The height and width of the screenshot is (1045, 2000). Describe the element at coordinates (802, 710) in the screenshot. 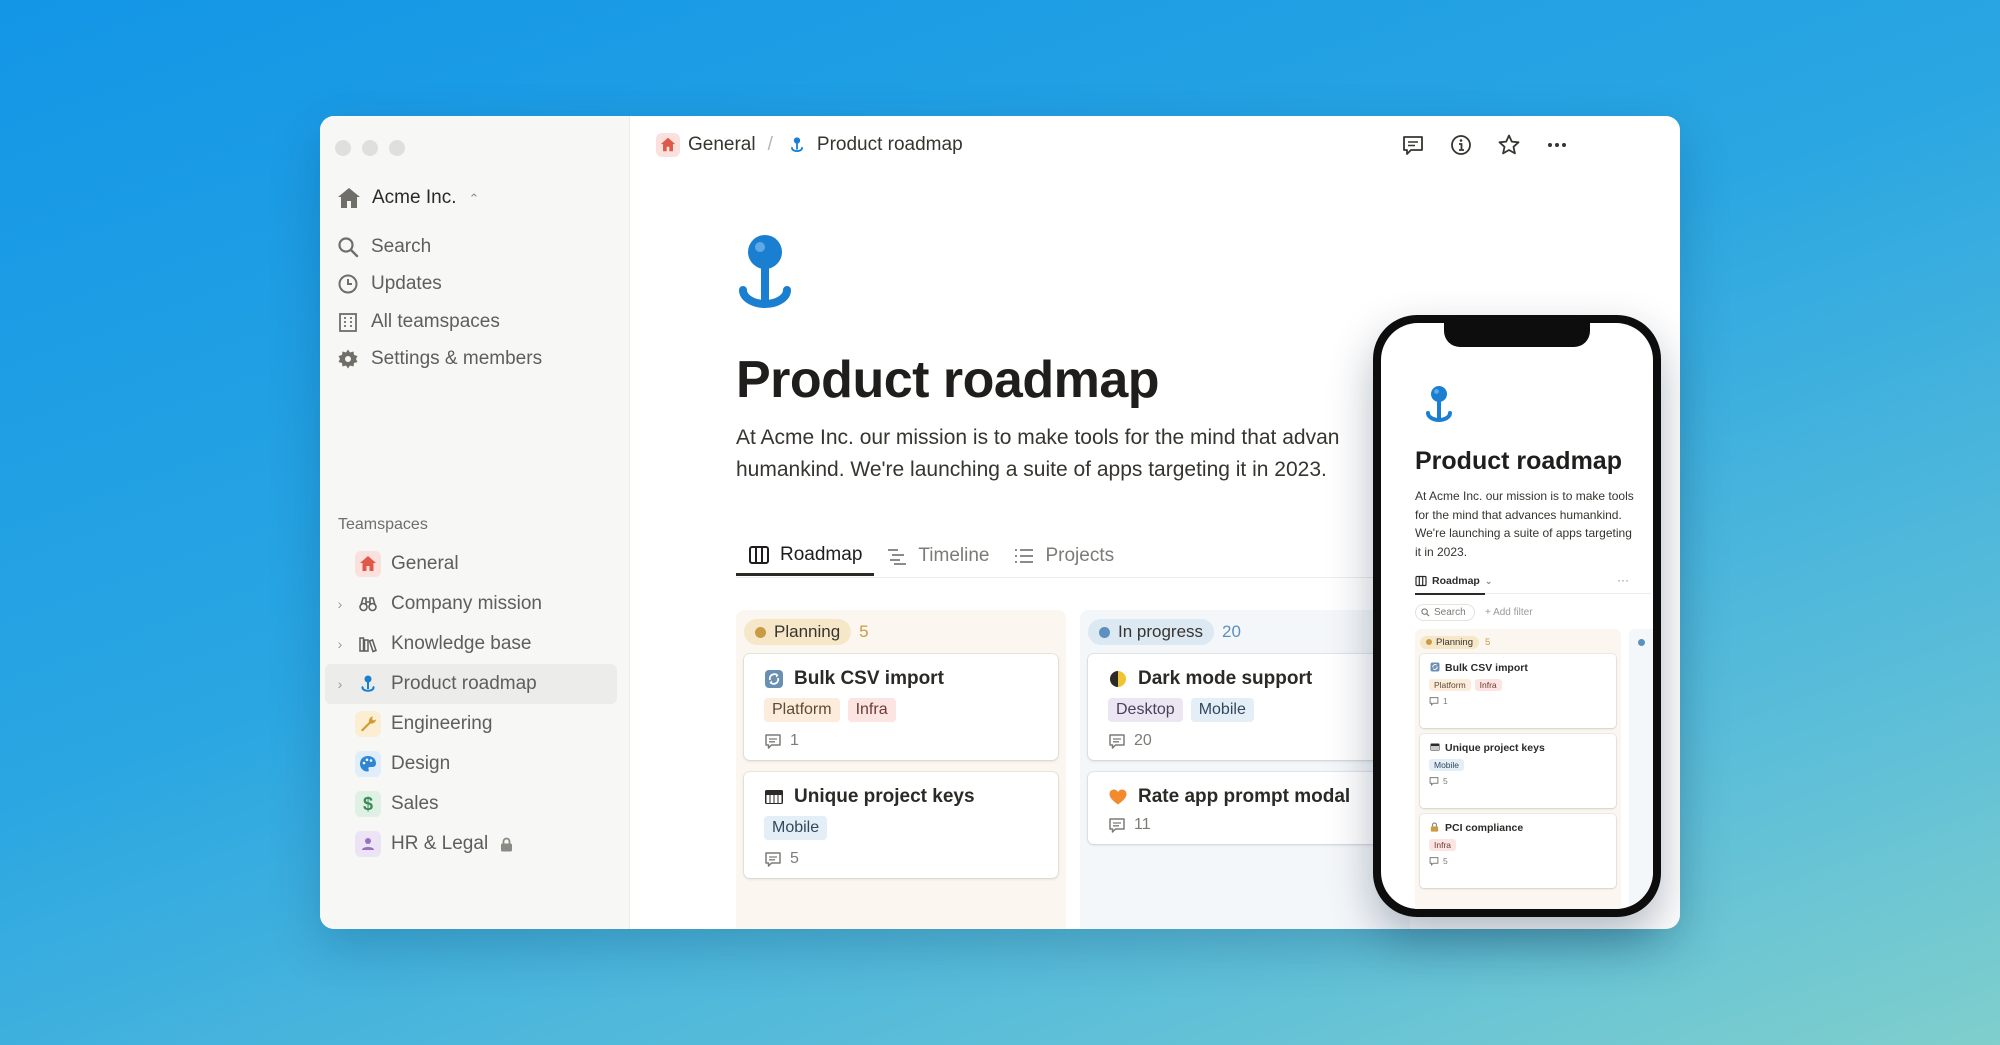

I see `tag: Platform` at that location.